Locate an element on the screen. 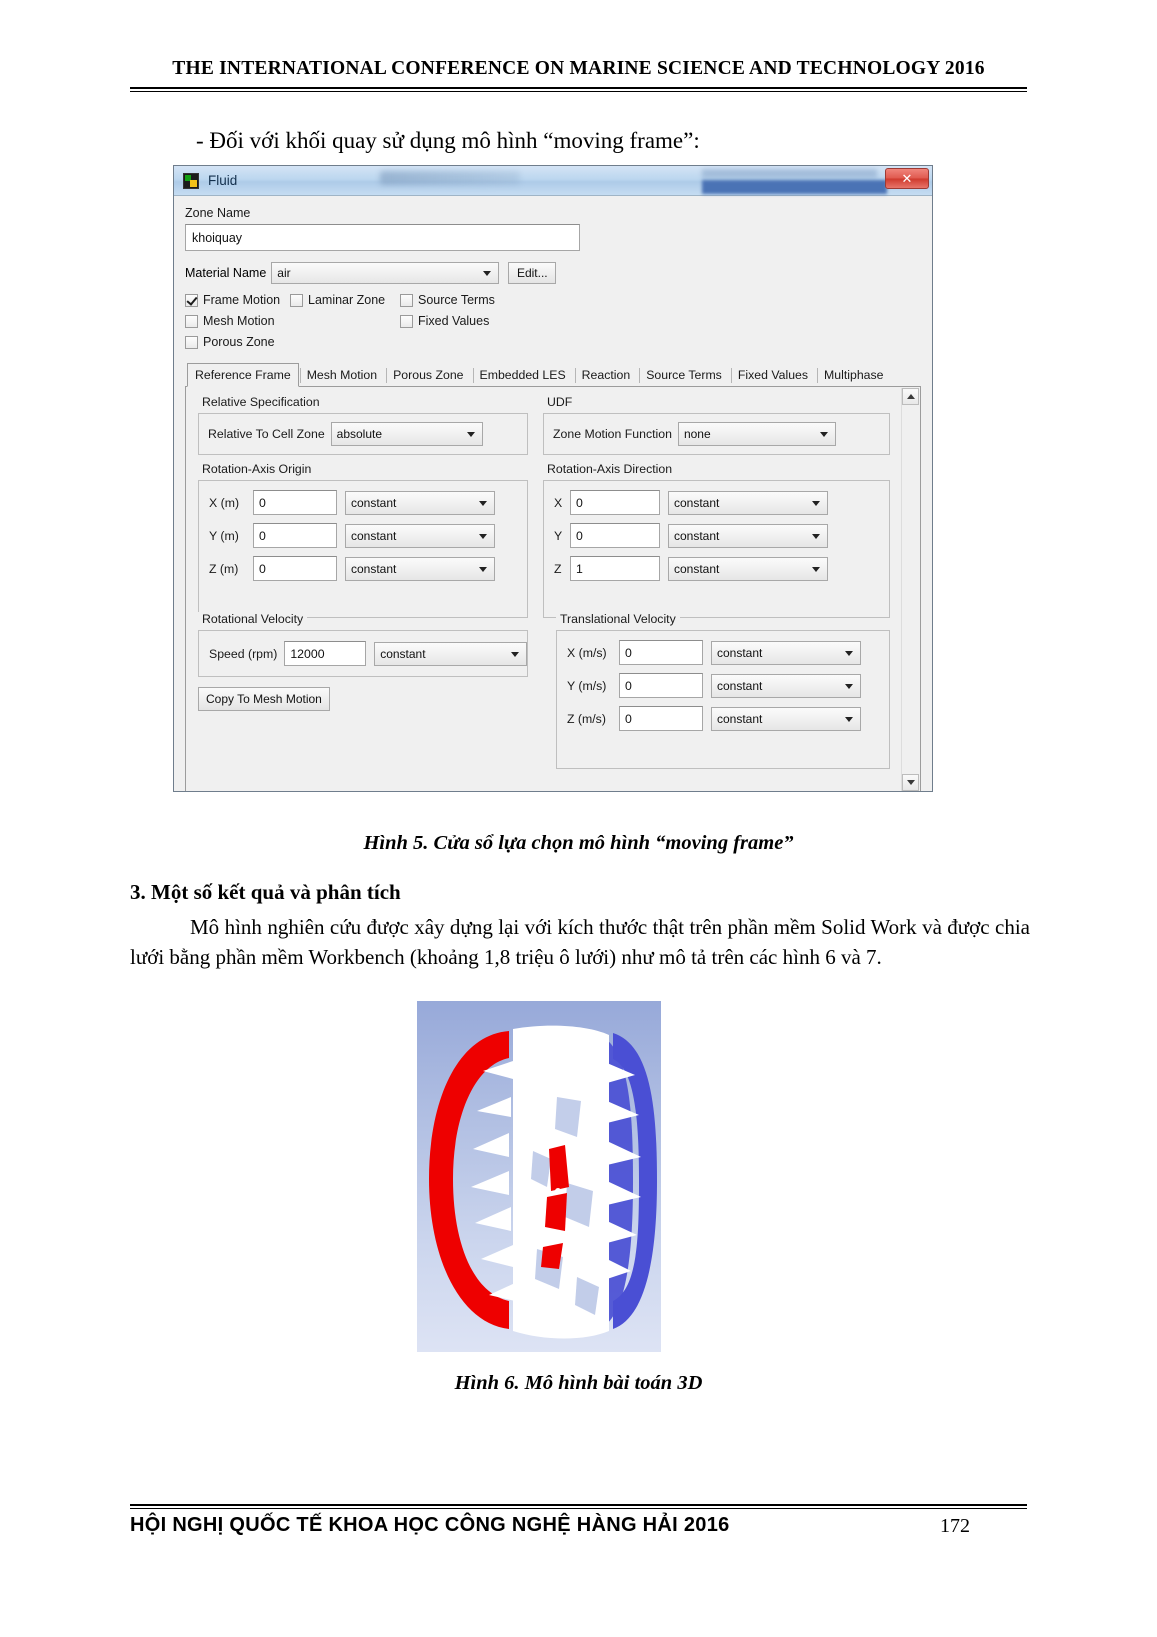 This screenshot has width=1157, height=1637. translational-x-input: 0 is located at coordinates (661, 652).